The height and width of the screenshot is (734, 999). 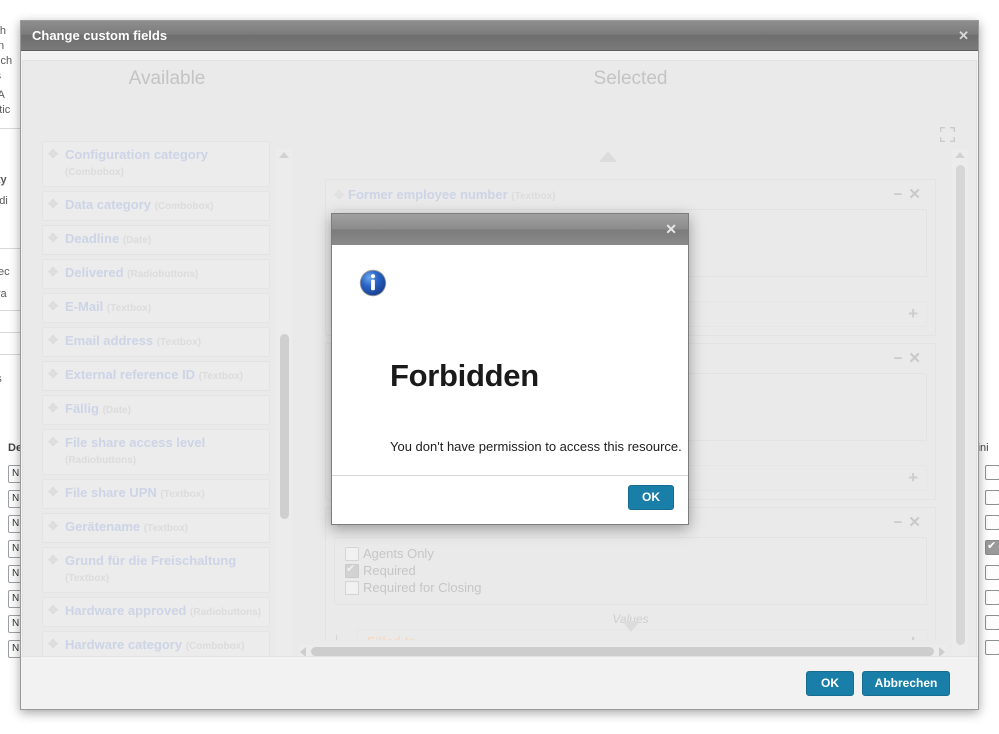 I want to click on list-item: ✥ File share access level (Radiobuttons), so click(x=156, y=452).